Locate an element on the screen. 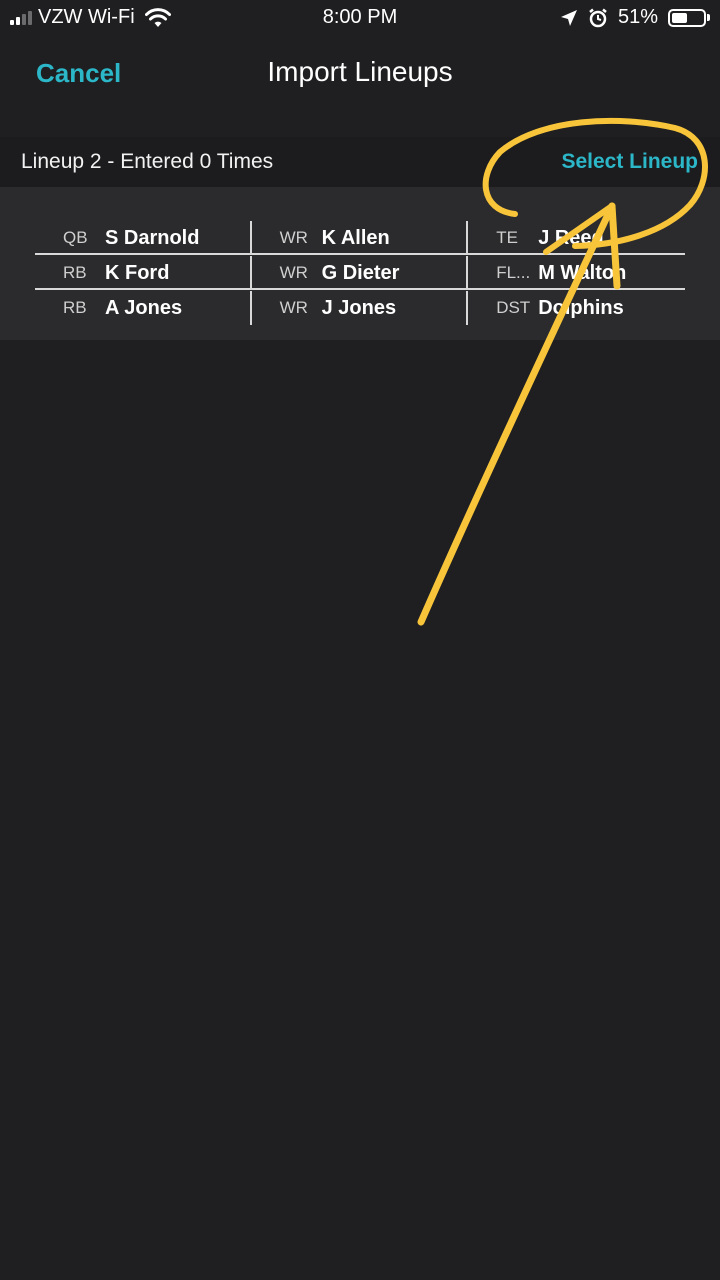  player-name: A Jones is located at coordinates (144, 307).